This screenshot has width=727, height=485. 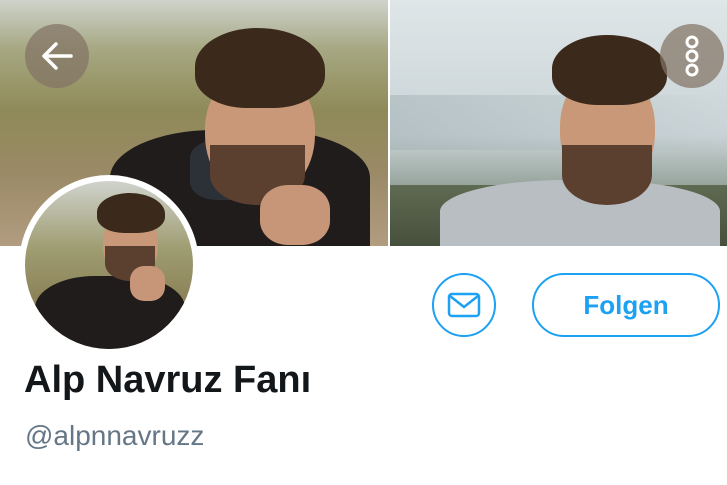 I want to click on profile-display-name: Alp Navruz Fanı, so click(x=168, y=380).